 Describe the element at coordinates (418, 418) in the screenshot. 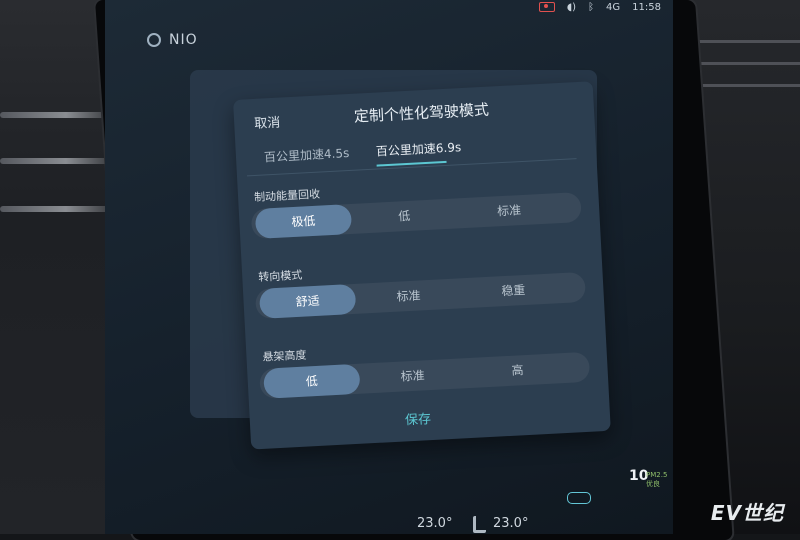

I see `save-button: 保存` at that location.